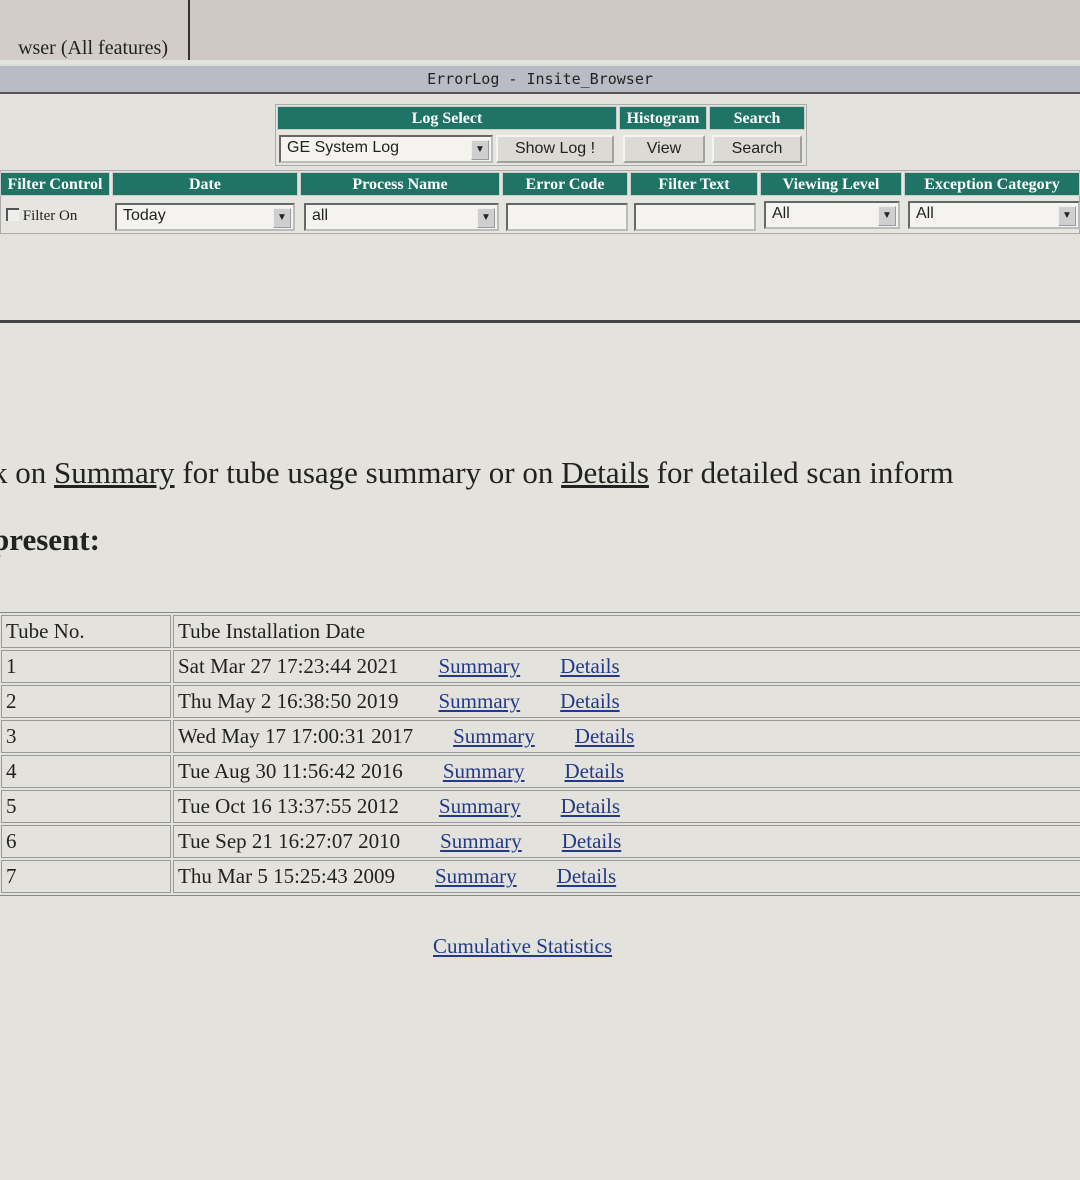  What do you see at coordinates (626, 806) in the screenshot?
I see `installation-date-cell: Tue Oct 16 13:37:55 2012 Summary Details` at bounding box center [626, 806].